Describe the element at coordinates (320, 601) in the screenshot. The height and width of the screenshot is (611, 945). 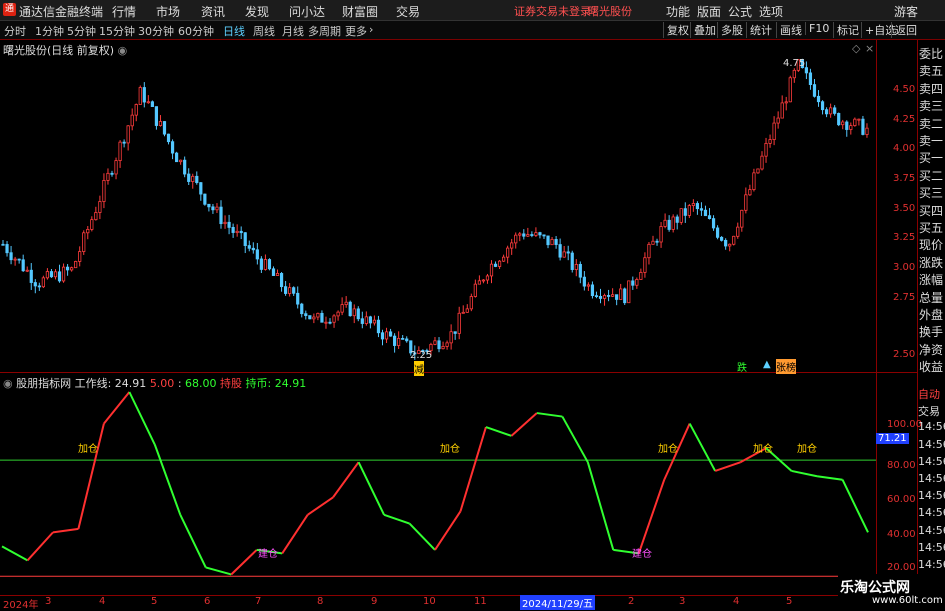
I see `x-tick: 8` at that location.